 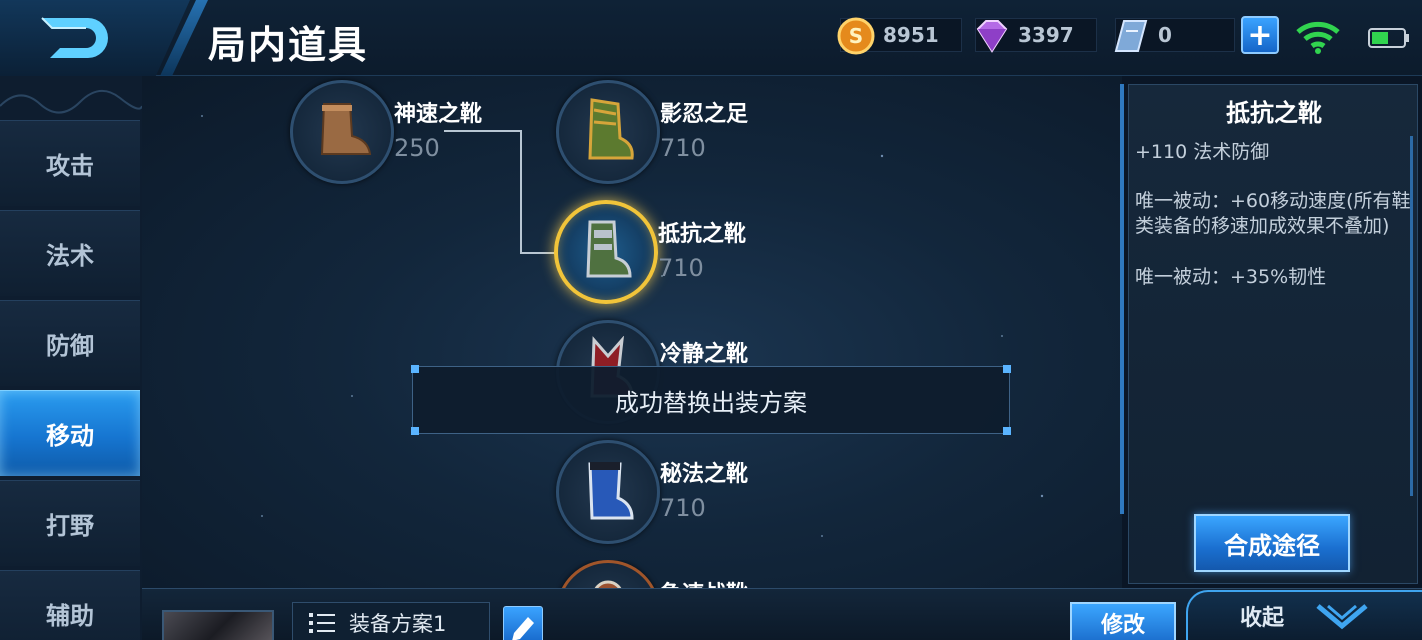 What do you see at coordinates (1202, 152) in the screenshot?
I see `detail-stat: +110 法术防御` at bounding box center [1202, 152].